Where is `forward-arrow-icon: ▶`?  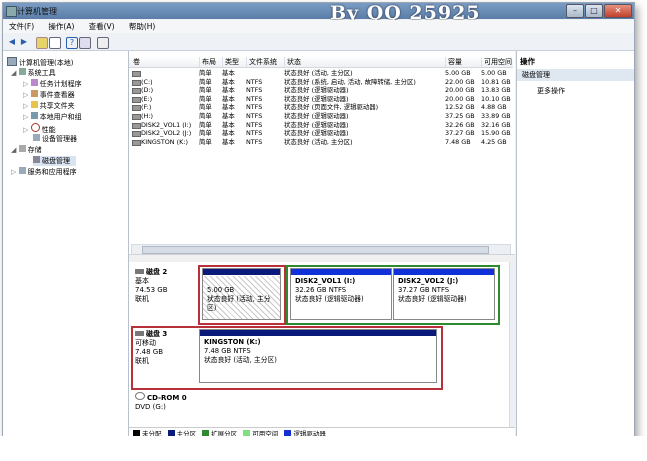 forward-arrow-icon: ▶ is located at coordinates (24, 42).